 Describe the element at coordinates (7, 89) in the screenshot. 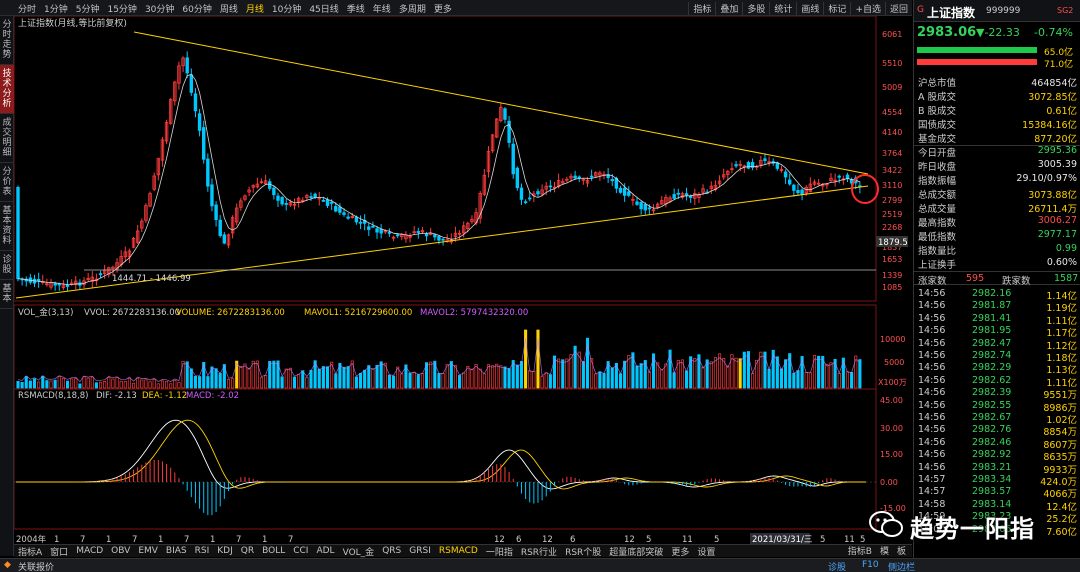

I see `left-tab: 技术分析` at that location.